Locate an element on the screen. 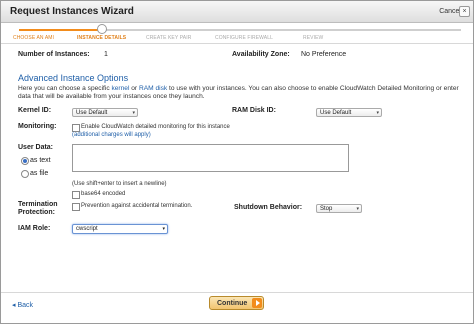  base64-checkbox is located at coordinates (76, 195).